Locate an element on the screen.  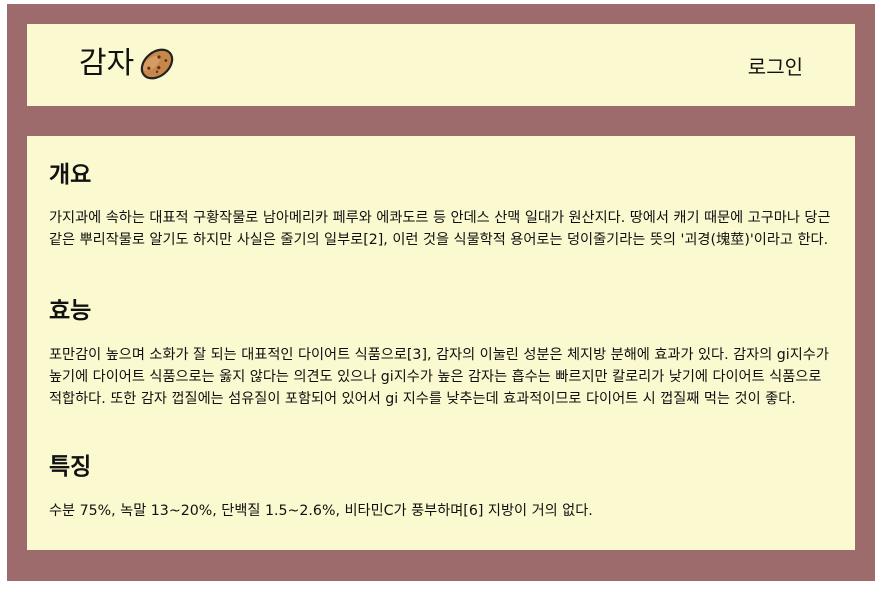
potato-icon is located at coordinates (157, 64).